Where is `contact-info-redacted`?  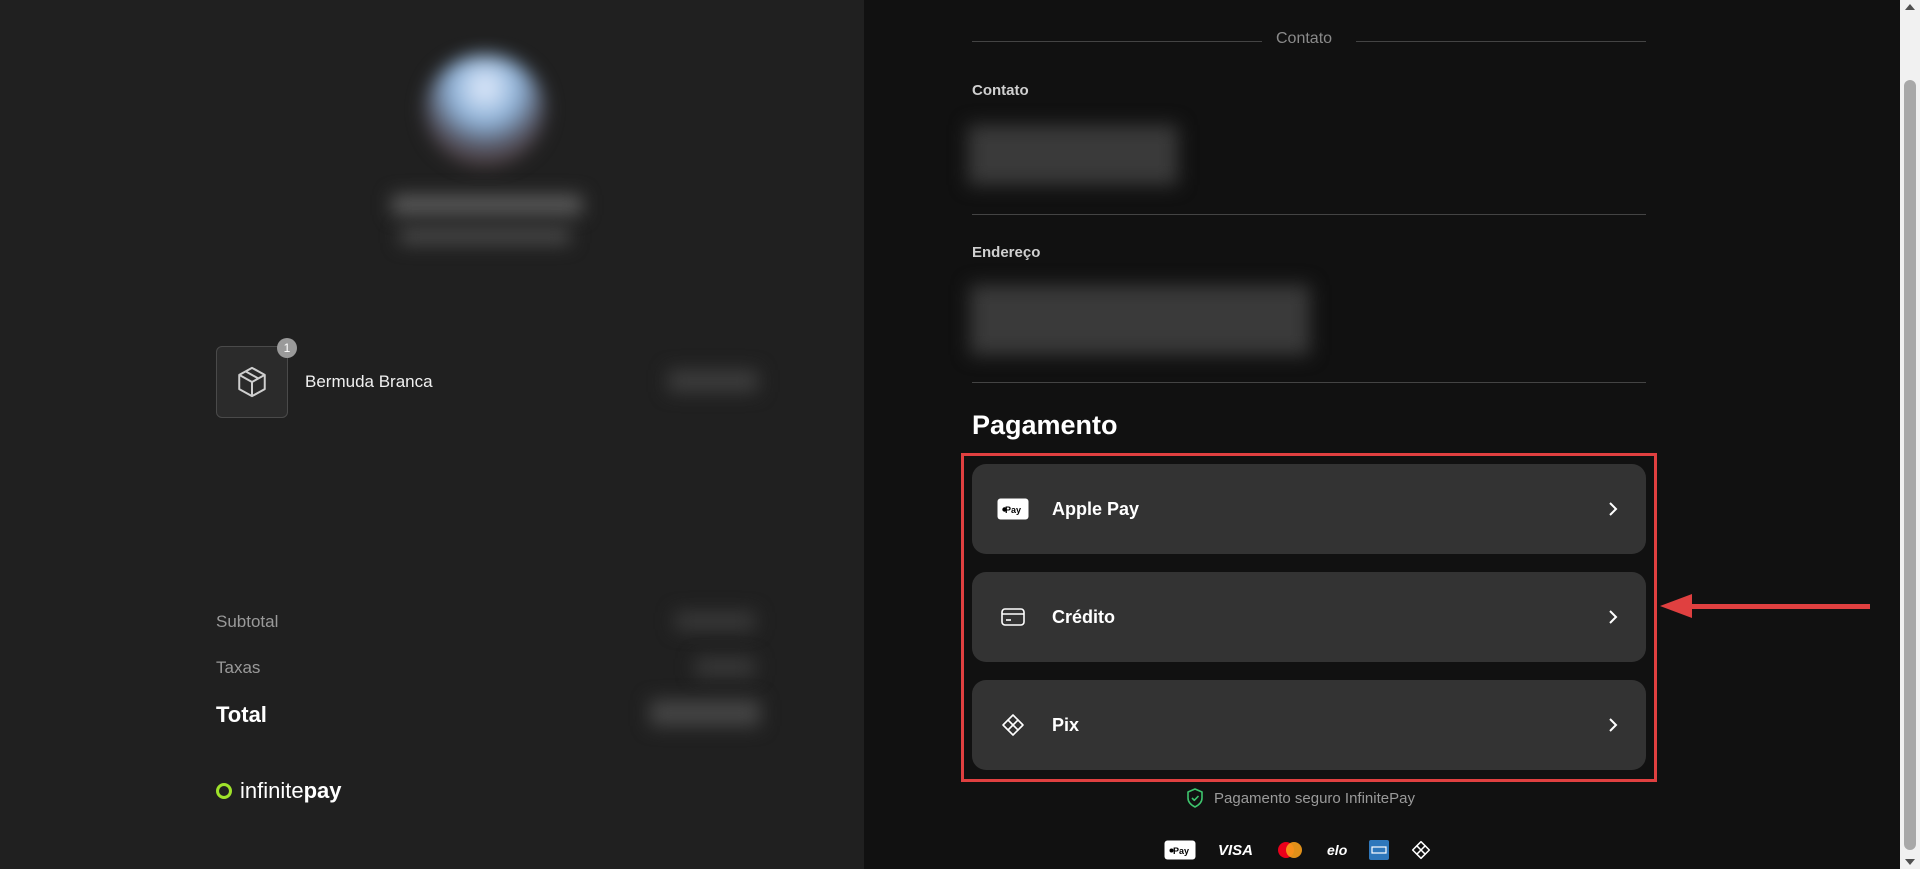
contact-info-redacted is located at coordinates (1073, 155).